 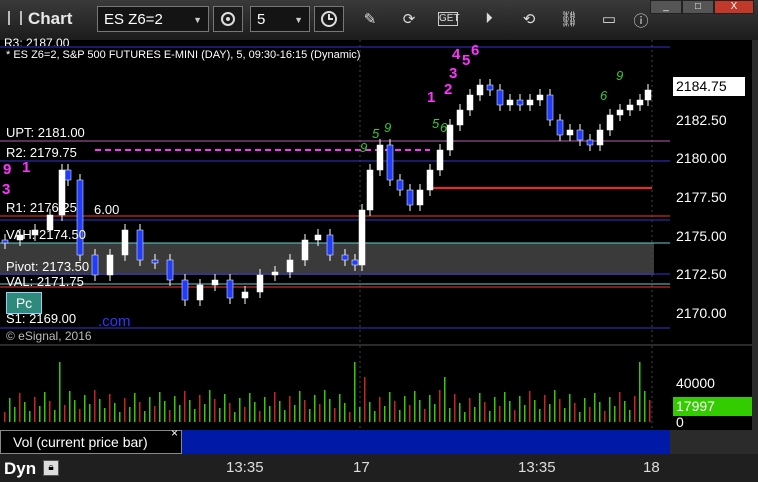 I want to click on chevron-down-icon: ▼, so click(x=197, y=20).